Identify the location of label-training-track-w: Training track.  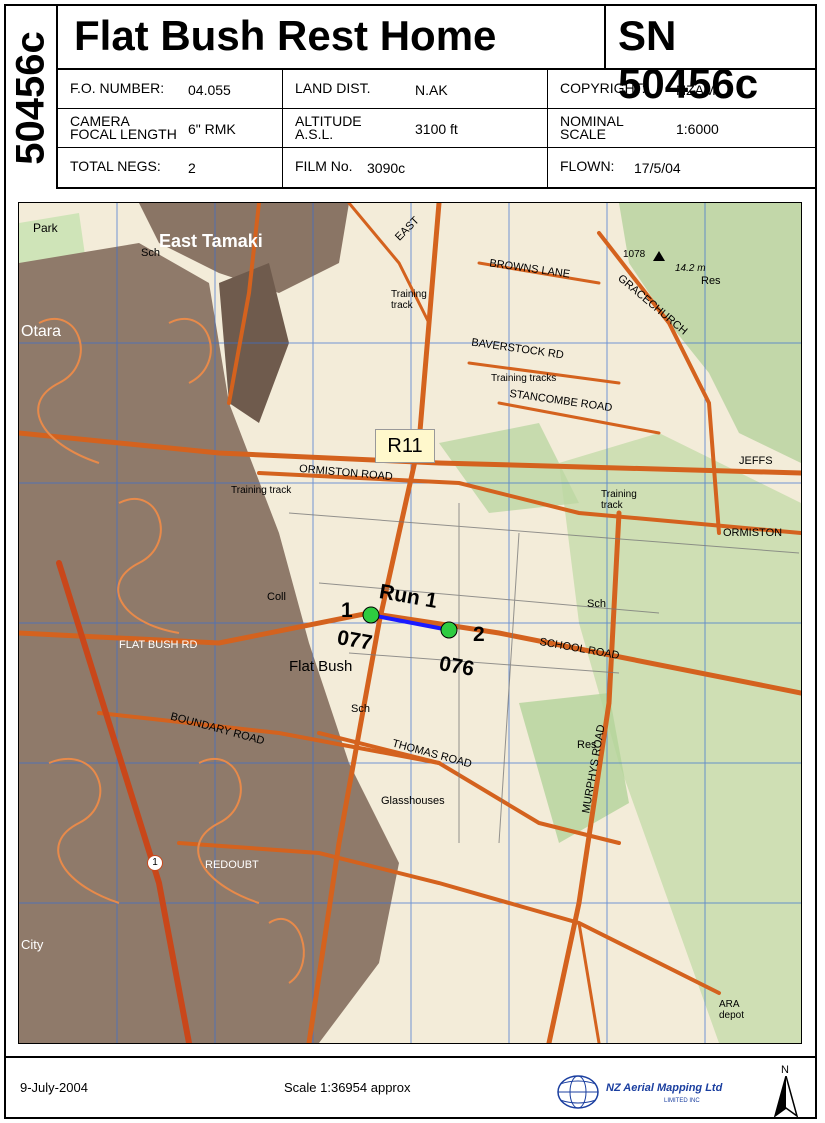
(261, 490).